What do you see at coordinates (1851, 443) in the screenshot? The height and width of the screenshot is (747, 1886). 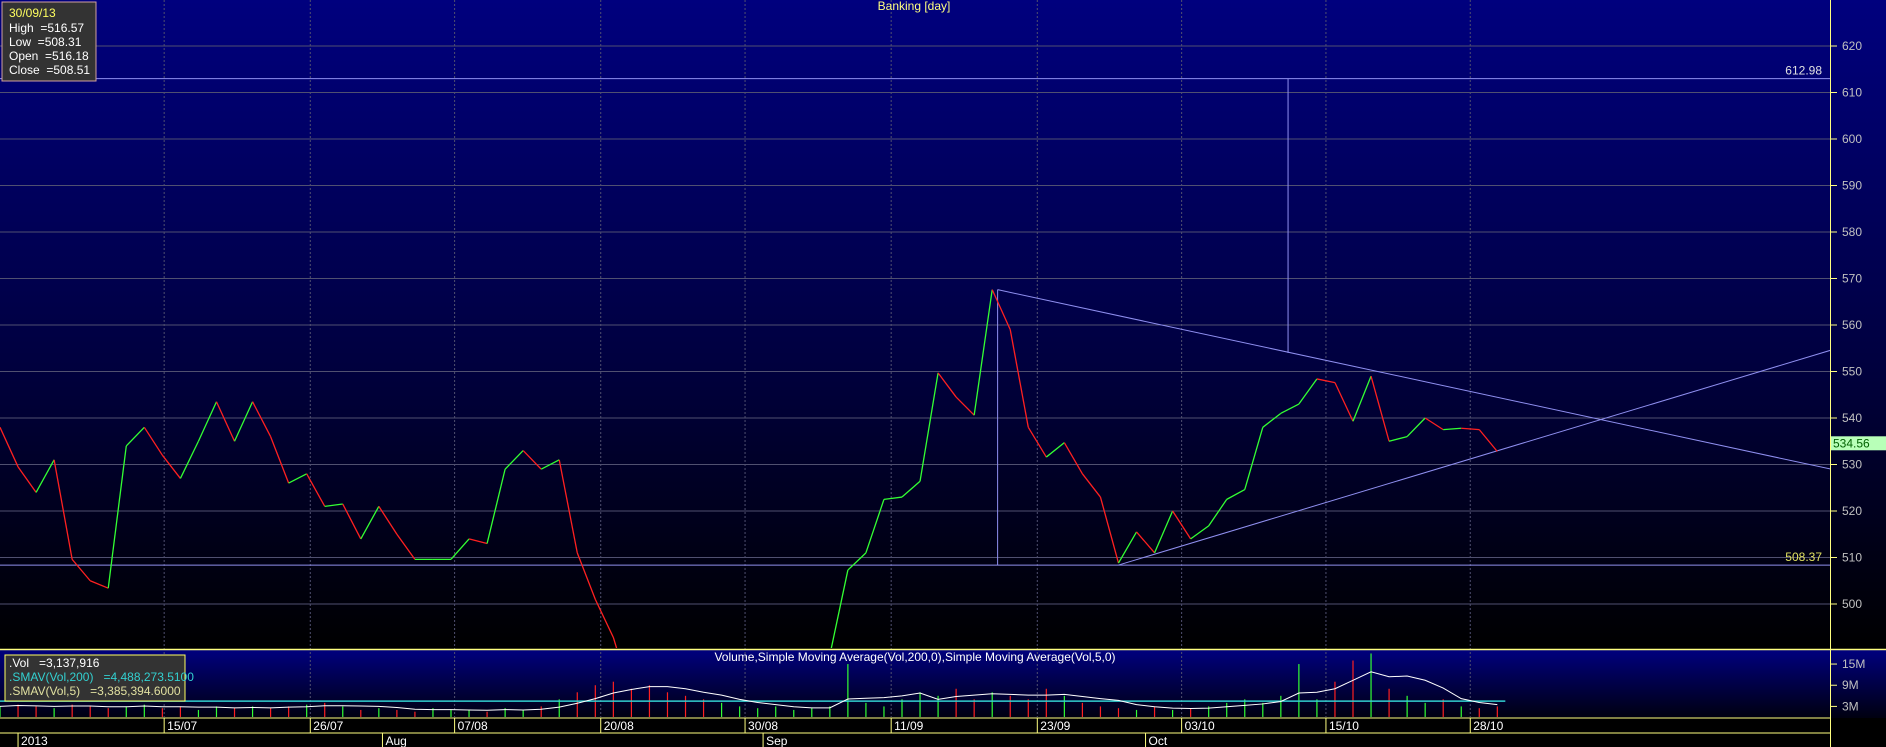 I see `last-price-label: 534.56` at bounding box center [1851, 443].